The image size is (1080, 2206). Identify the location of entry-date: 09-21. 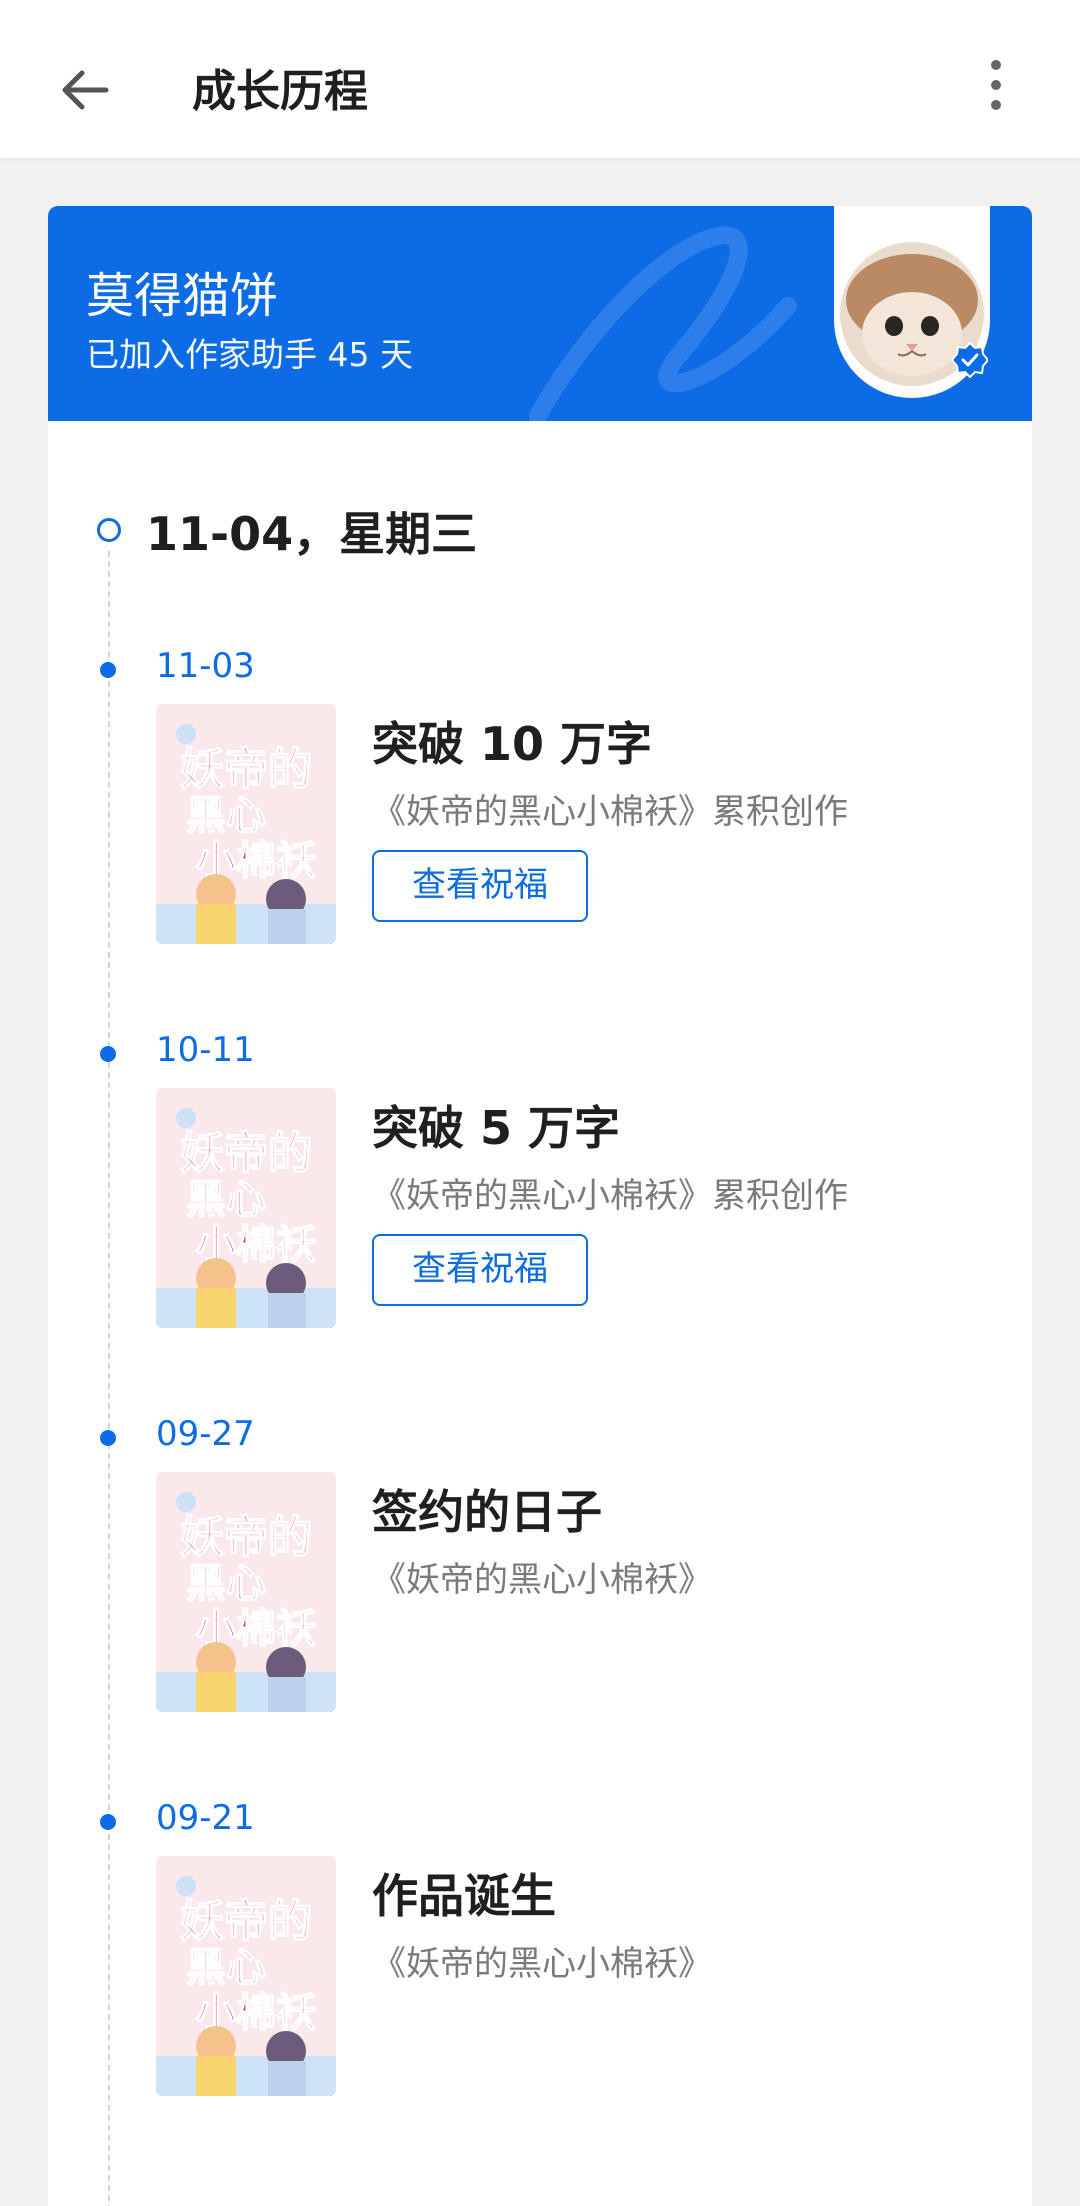
(205, 1818).